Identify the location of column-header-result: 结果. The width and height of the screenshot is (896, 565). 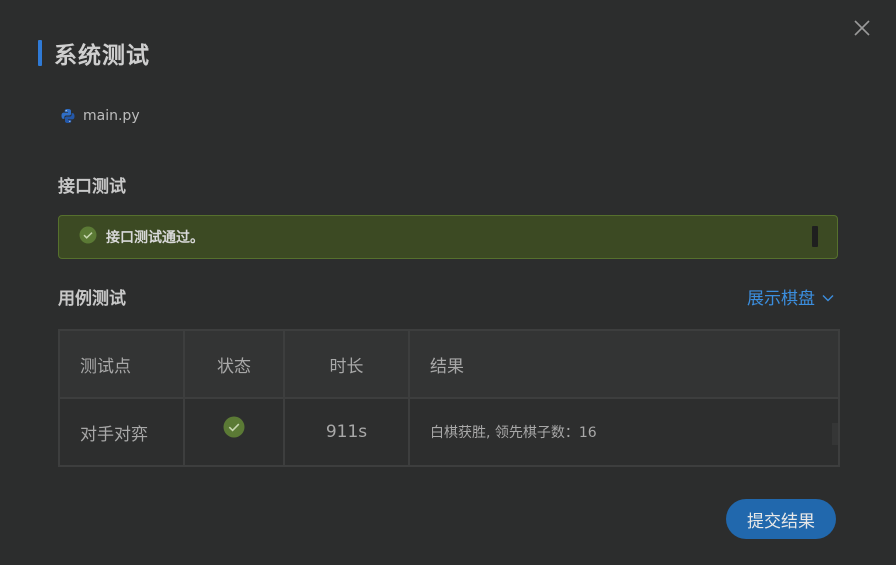
(624, 364).